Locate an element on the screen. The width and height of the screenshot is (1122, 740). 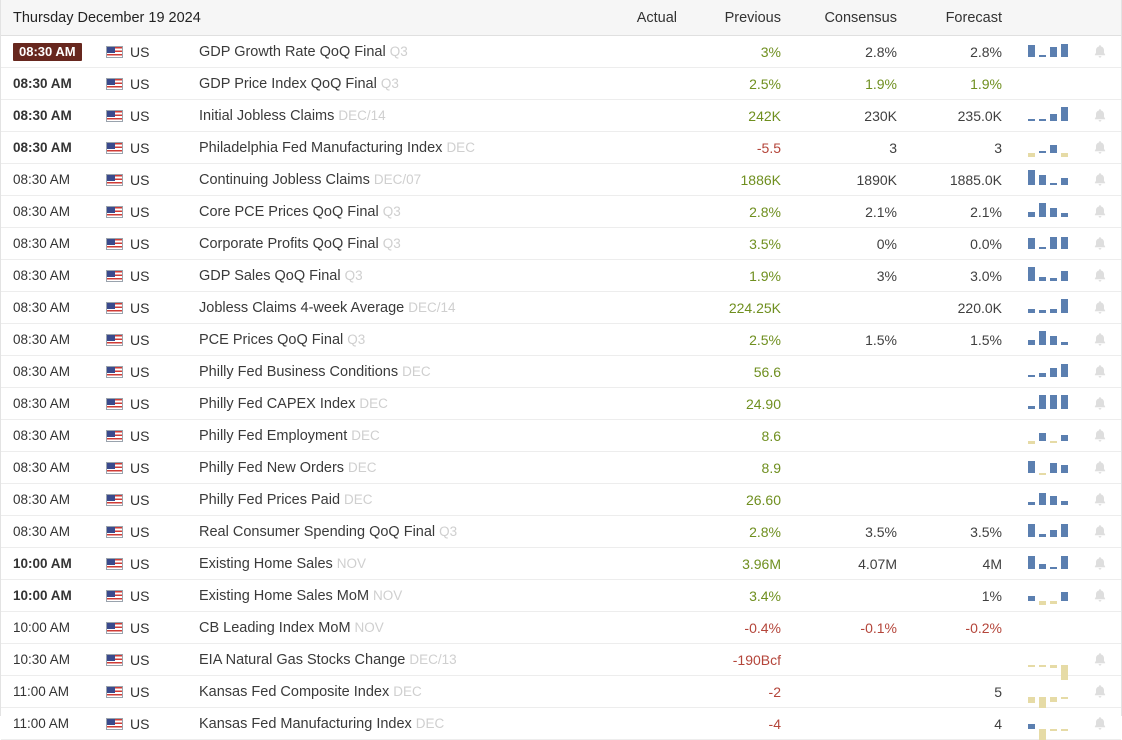
event-name: Kansas Fed Composite Index DEC is located at coordinates (399, 692).